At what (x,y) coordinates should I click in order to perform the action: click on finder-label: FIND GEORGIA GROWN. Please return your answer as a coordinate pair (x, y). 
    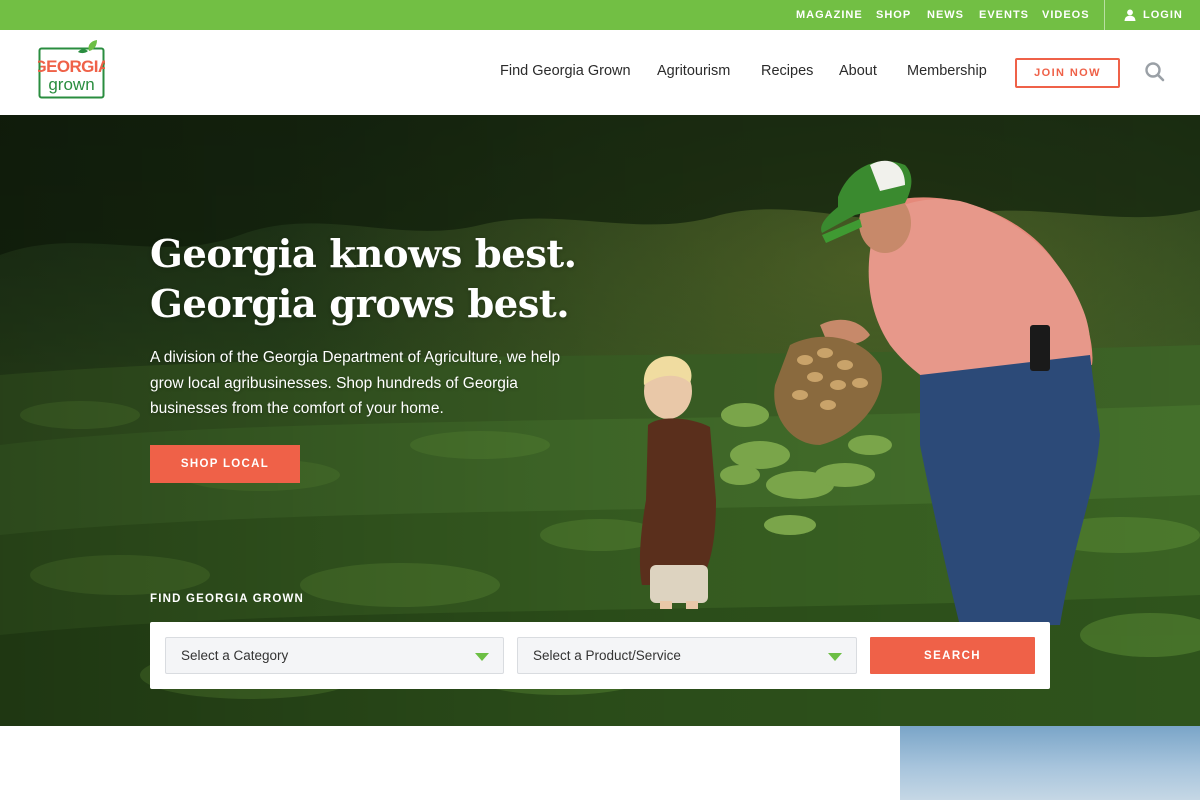
    Looking at the image, I should click on (227, 599).